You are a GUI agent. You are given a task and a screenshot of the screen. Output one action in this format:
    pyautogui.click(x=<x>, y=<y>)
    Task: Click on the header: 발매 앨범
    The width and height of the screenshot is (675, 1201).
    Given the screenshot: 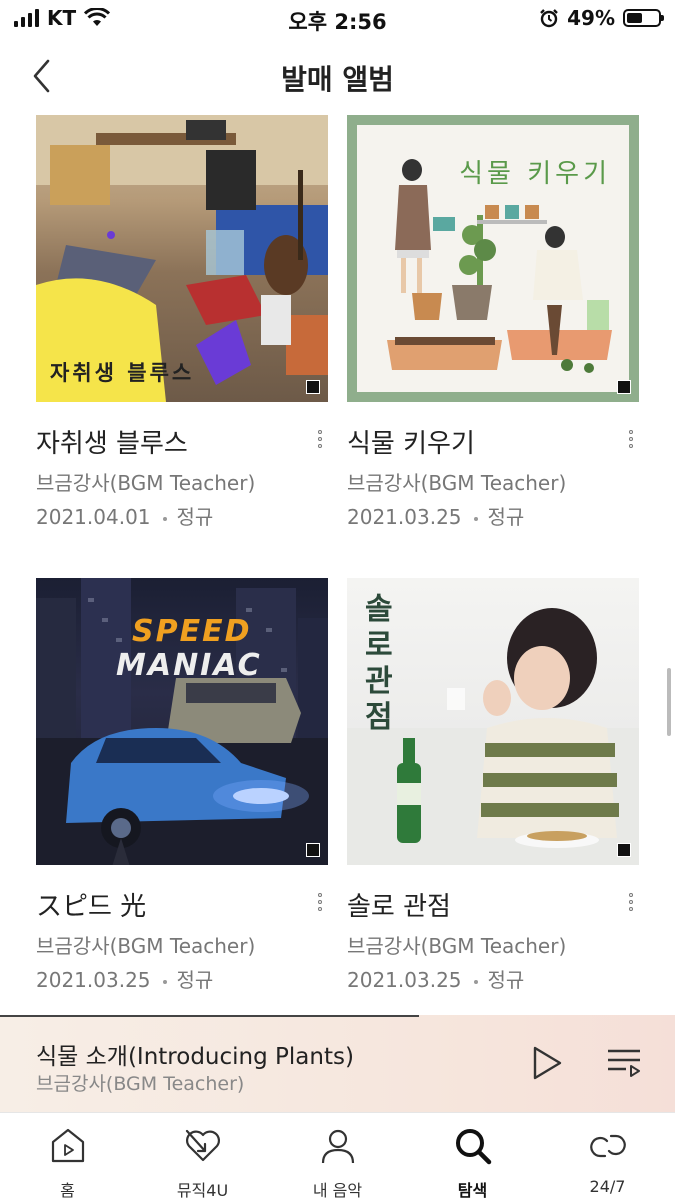 What is the action you would take?
    pyautogui.click(x=337, y=76)
    